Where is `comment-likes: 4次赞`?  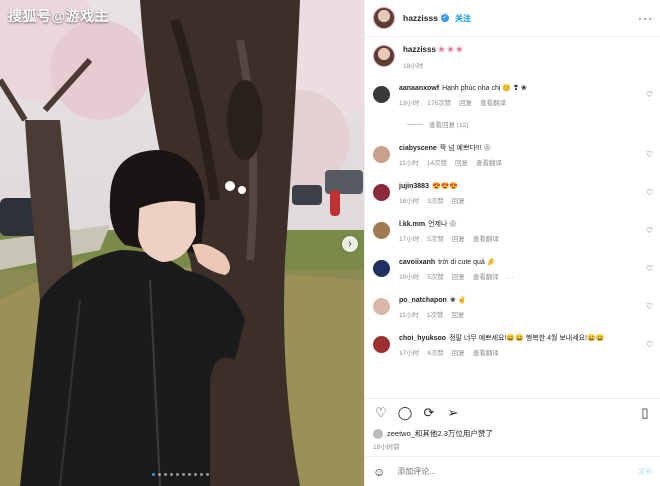 comment-likes: 4次赞 is located at coordinates (435, 353).